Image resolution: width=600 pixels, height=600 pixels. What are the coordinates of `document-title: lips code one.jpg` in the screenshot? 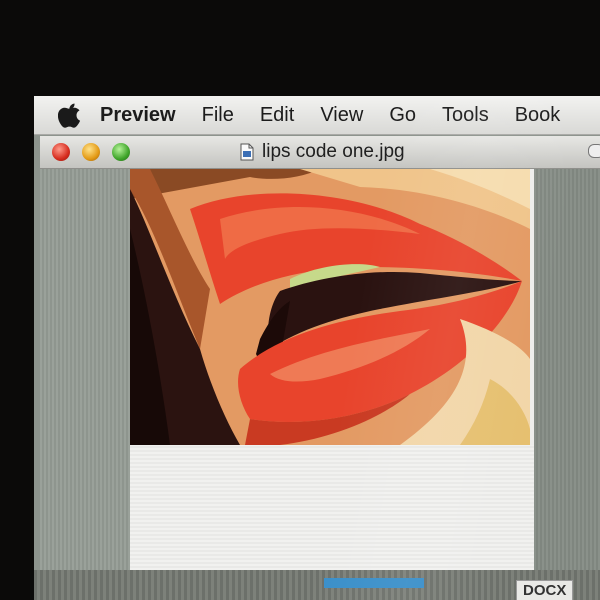 It's located at (322, 152).